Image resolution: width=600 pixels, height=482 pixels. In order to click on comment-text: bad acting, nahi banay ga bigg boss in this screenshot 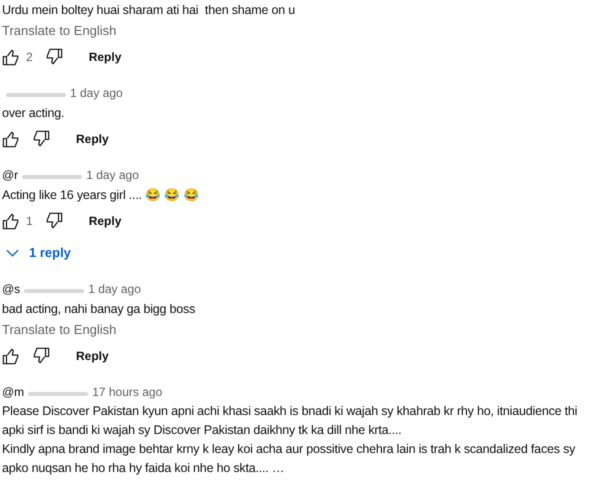, I will do `click(99, 309)`.